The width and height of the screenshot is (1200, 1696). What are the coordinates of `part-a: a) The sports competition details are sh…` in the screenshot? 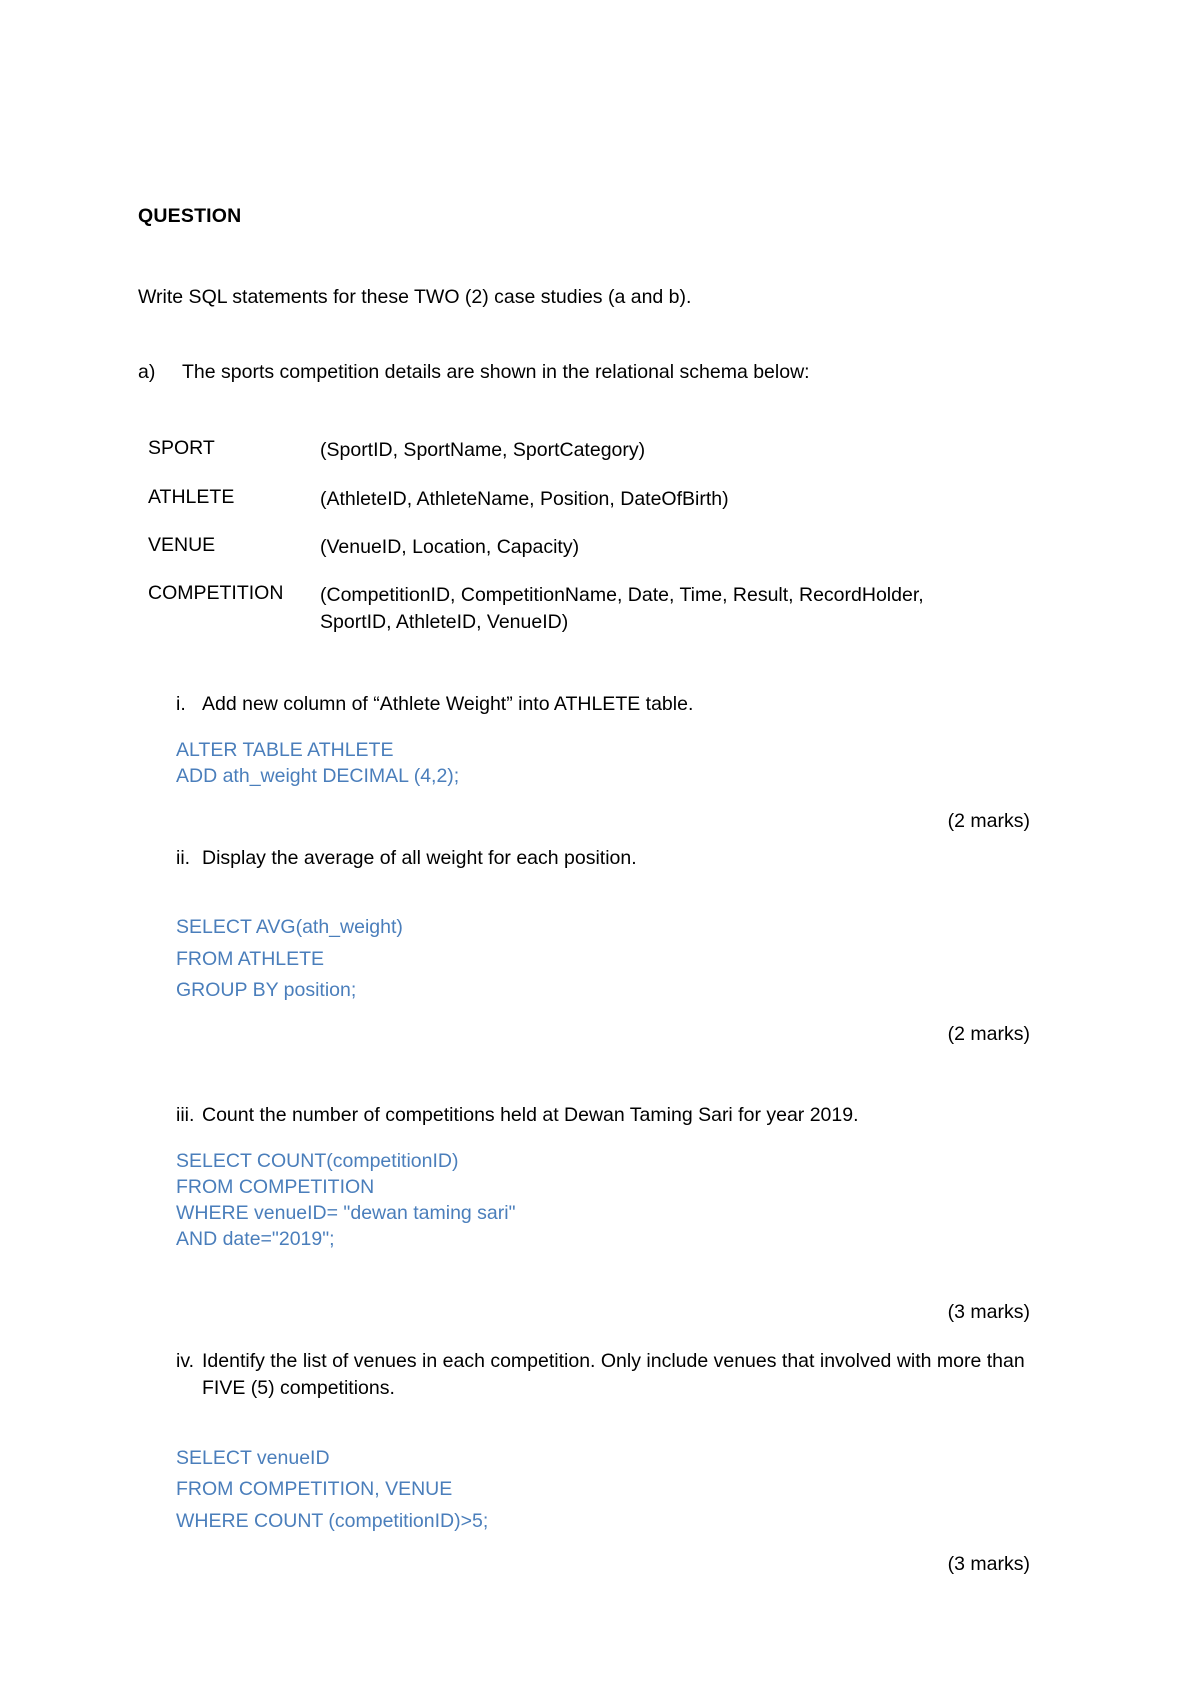 It's located at (588, 347).